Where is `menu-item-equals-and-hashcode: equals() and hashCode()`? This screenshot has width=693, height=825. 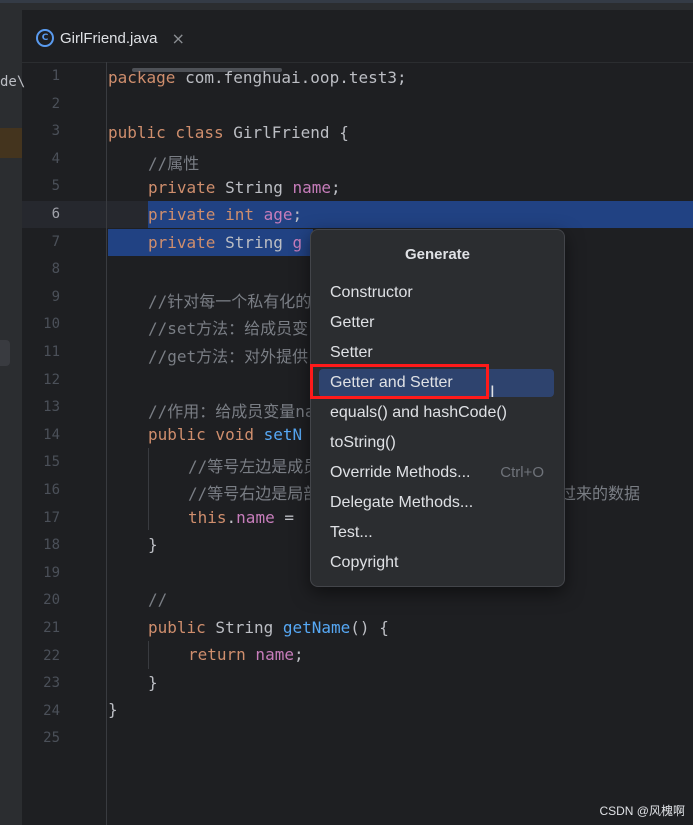
menu-item-equals-and-hashcode: equals() and hashCode() is located at coordinates (436, 413).